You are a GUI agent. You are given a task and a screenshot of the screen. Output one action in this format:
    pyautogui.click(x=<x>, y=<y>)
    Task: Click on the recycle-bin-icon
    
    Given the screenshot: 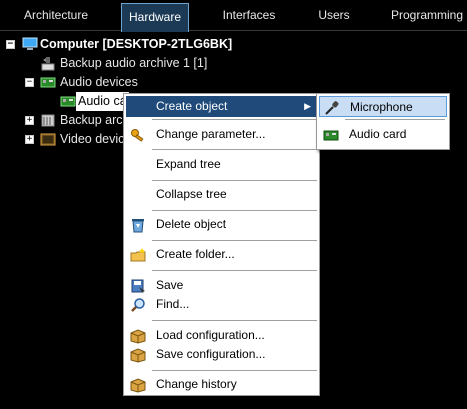 What is the action you would take?
    pyautogui.click(x=138, y=226)
    